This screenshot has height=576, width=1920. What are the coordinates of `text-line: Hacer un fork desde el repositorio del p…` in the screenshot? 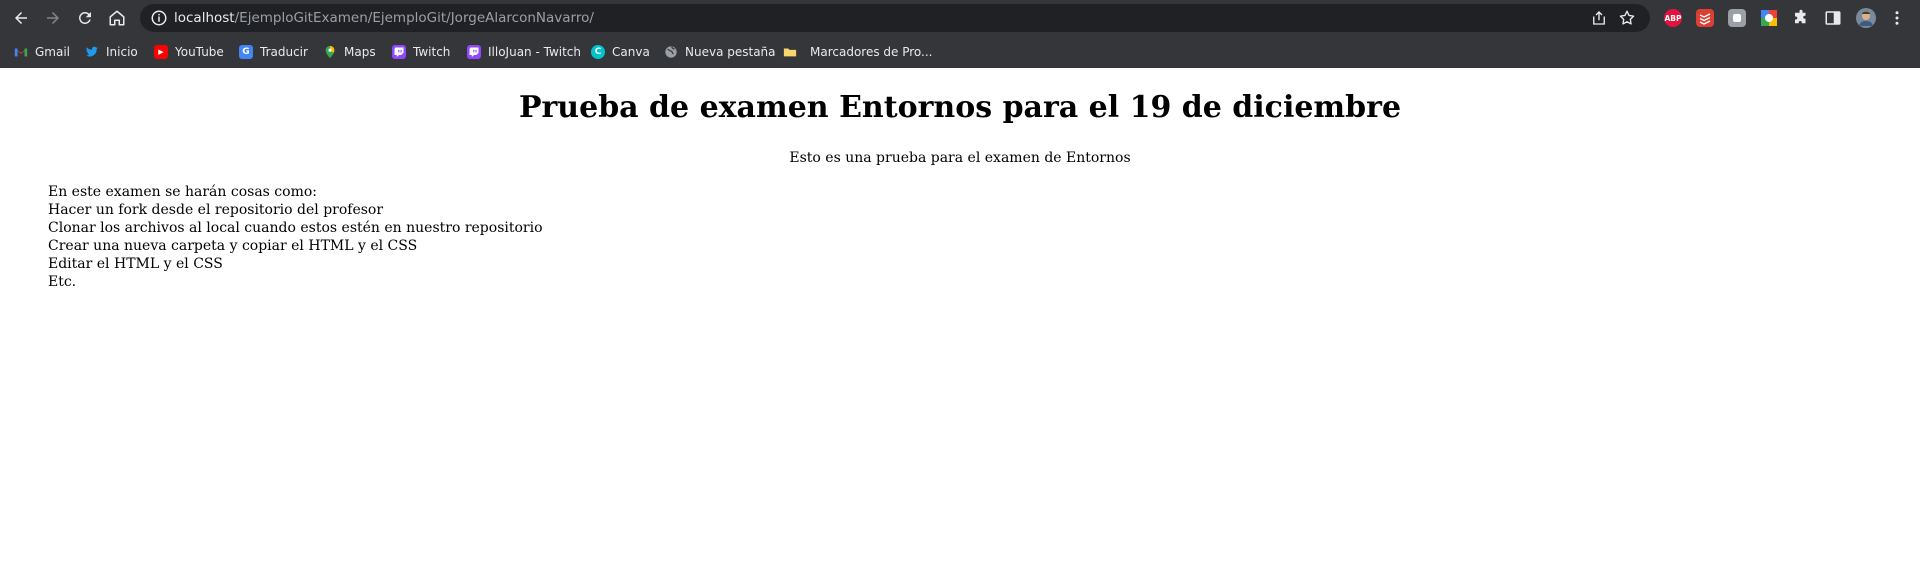 It's located at (216, 210).